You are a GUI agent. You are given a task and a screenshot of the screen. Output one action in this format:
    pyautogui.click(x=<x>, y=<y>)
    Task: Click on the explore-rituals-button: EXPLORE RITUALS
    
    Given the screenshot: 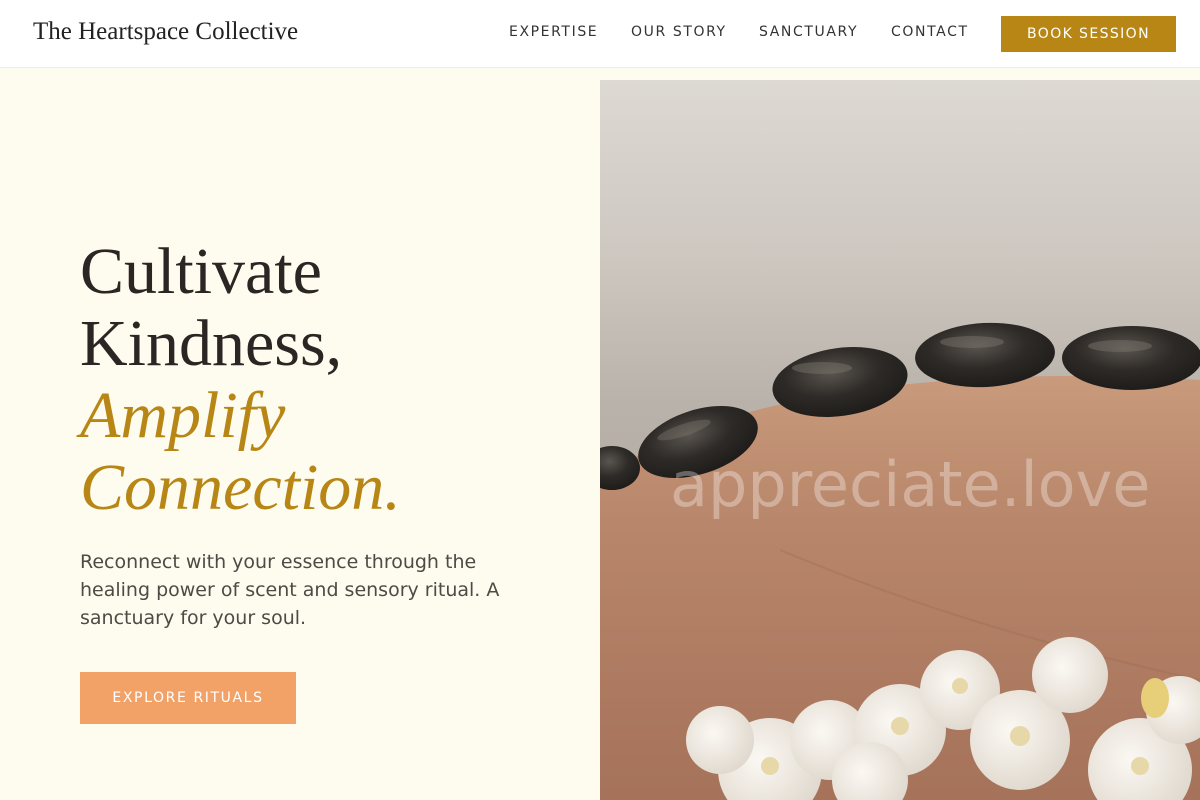 What is the action you would take?
    pyautogui.click(x=188, y=698)
    